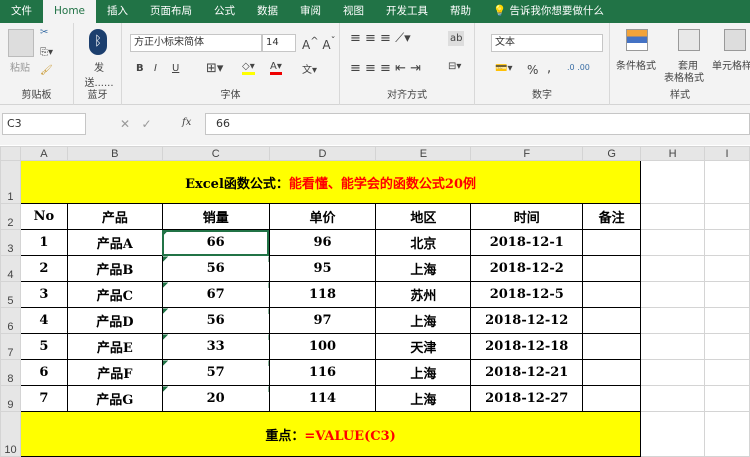 This screenshot has height=457, width=750. I want to click on data-cell: 33, so click(215, 346).